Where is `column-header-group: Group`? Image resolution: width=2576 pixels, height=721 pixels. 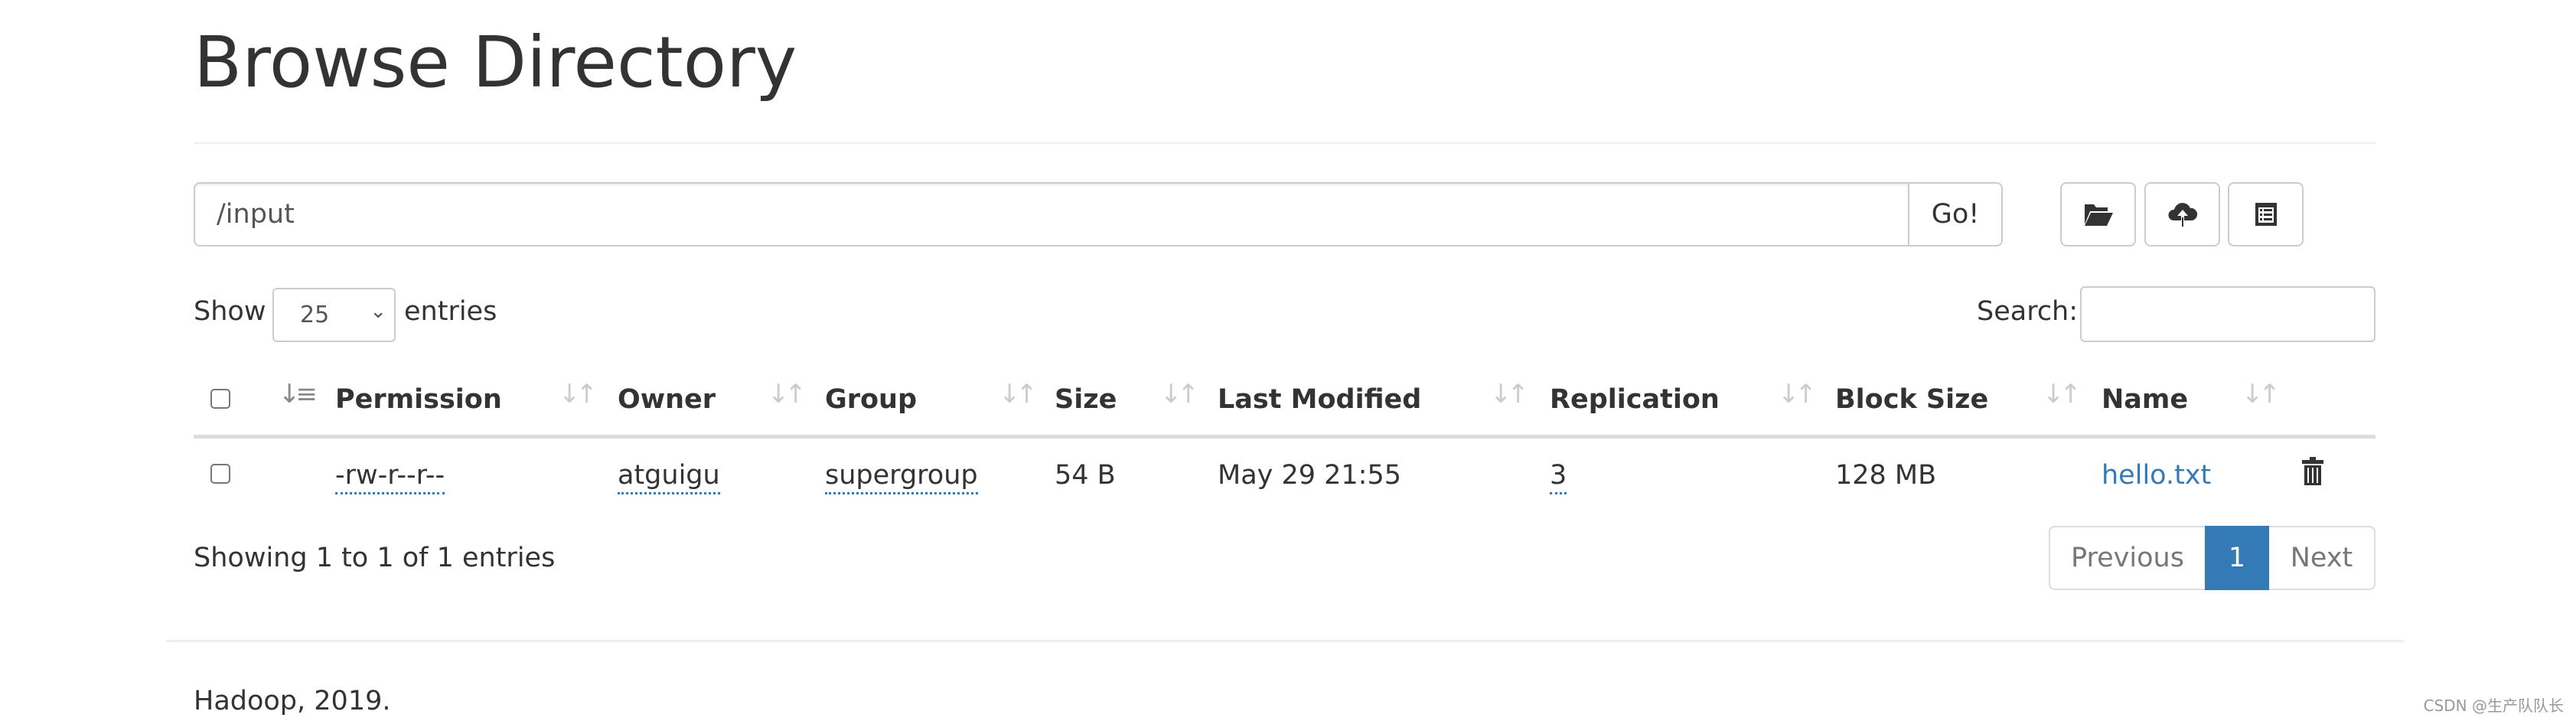
column-header-group: Group is located at coordinates (871, 400).